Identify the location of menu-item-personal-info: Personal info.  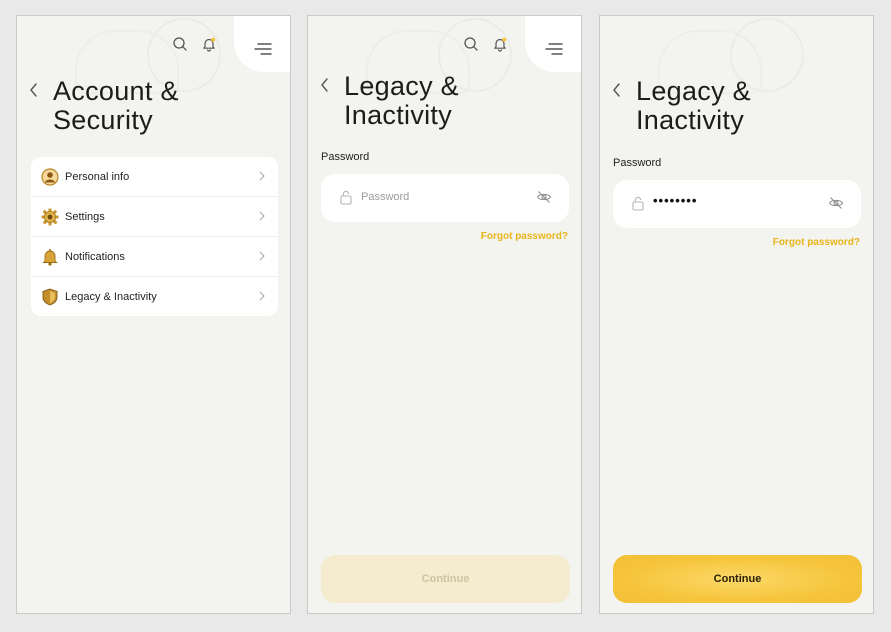
(154, 177).